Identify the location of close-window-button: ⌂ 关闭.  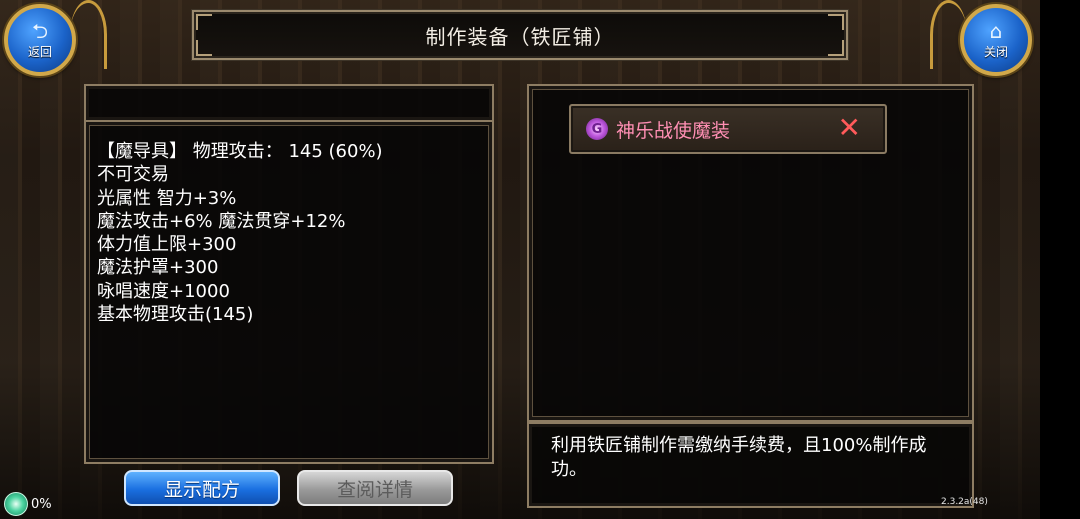
(996, 40).